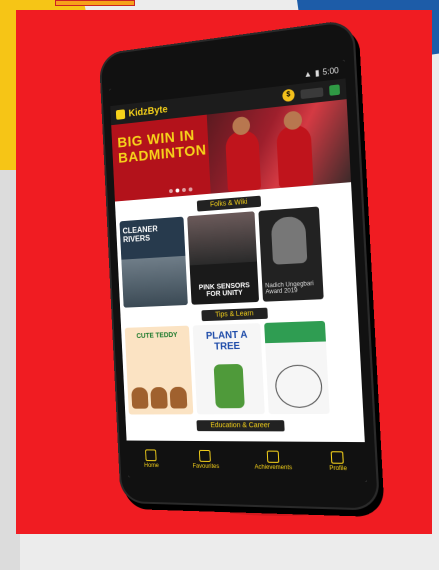  What do you see at coordinates (227, 341) in the screenshot?
I see `card-label: PLANT A TREE` at bounding box center [227, 341].